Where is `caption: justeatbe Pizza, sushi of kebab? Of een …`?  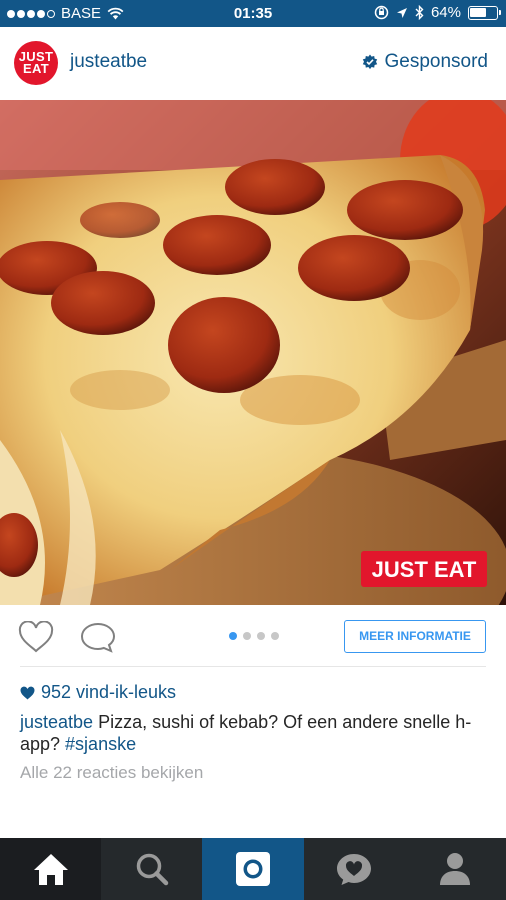
caption: justeatbe Pizza, sushi of kebab? Of een … is located at coordinates (253, 733).